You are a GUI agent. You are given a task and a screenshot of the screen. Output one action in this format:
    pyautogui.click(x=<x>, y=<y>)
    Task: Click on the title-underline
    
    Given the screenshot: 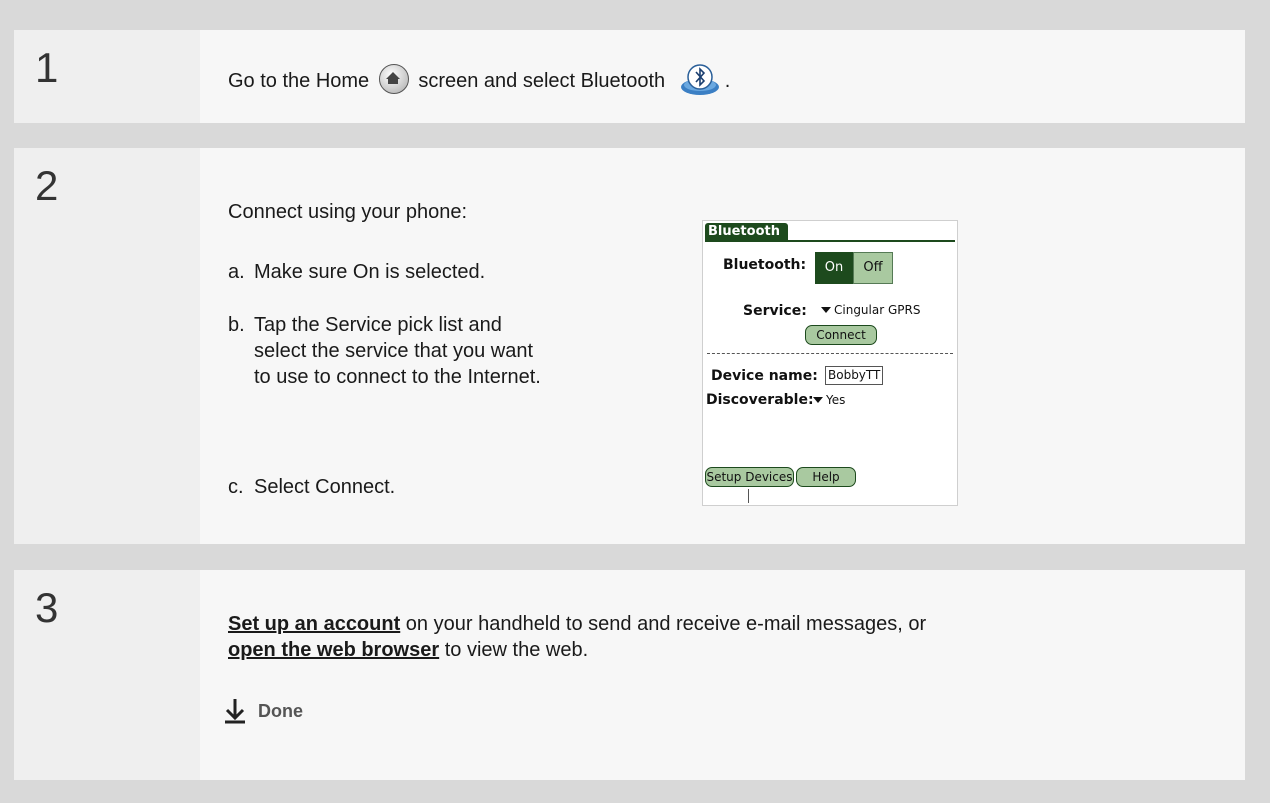 What is the action you would take?
    pyautogui.click(x=830, y=241)
    